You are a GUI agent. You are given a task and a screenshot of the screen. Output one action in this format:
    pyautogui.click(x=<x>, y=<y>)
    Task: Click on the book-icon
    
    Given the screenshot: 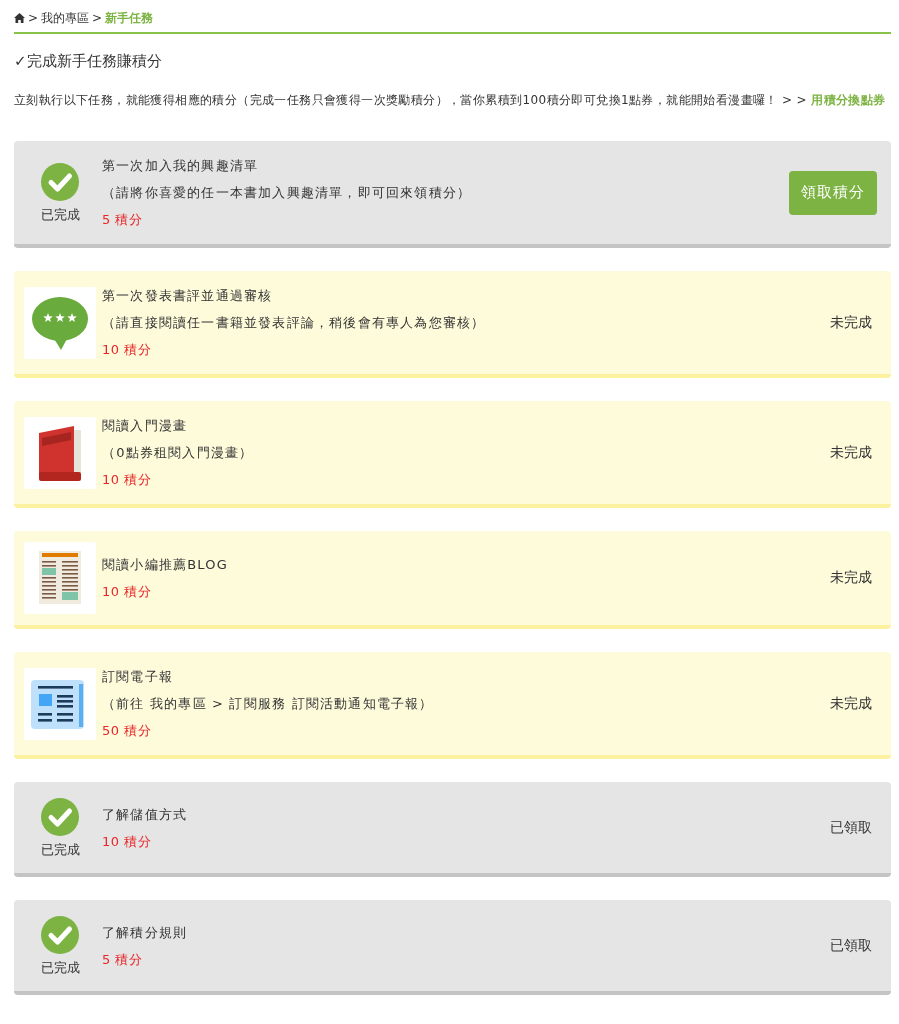 What is the action you would take?
    pyautogui.click(x=60, y=452)
    